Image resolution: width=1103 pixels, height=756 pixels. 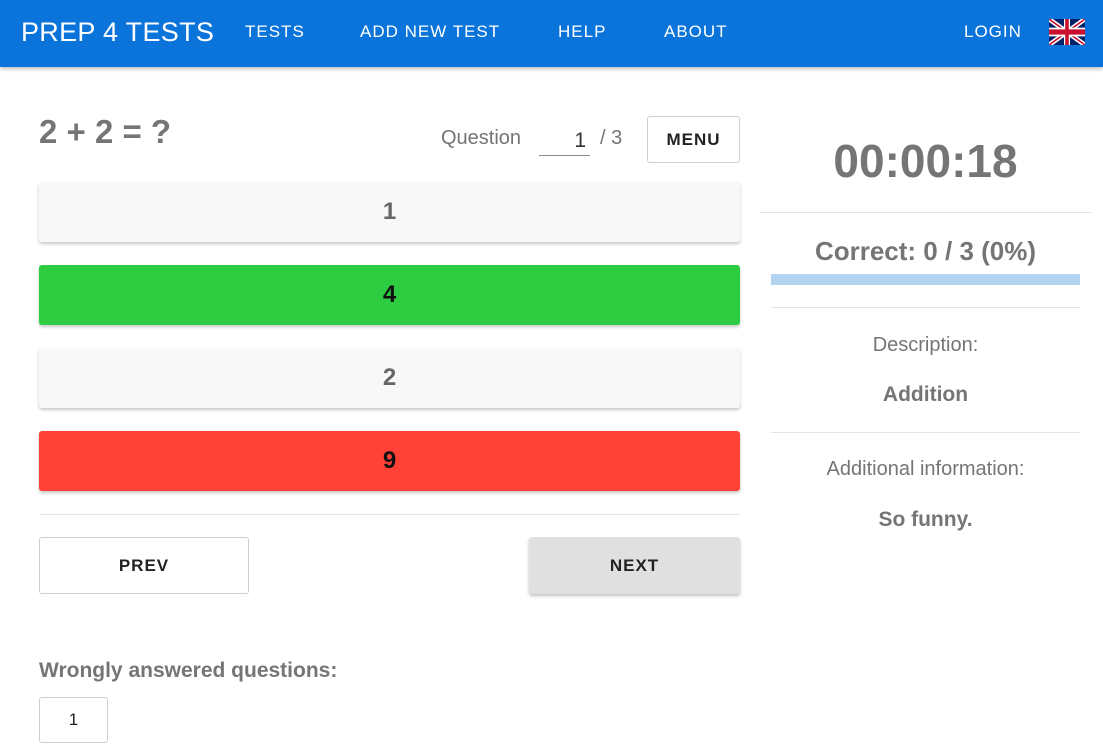 I want to click on brand-logo: PREP 4 TESTS, so click(x=117, y=32).